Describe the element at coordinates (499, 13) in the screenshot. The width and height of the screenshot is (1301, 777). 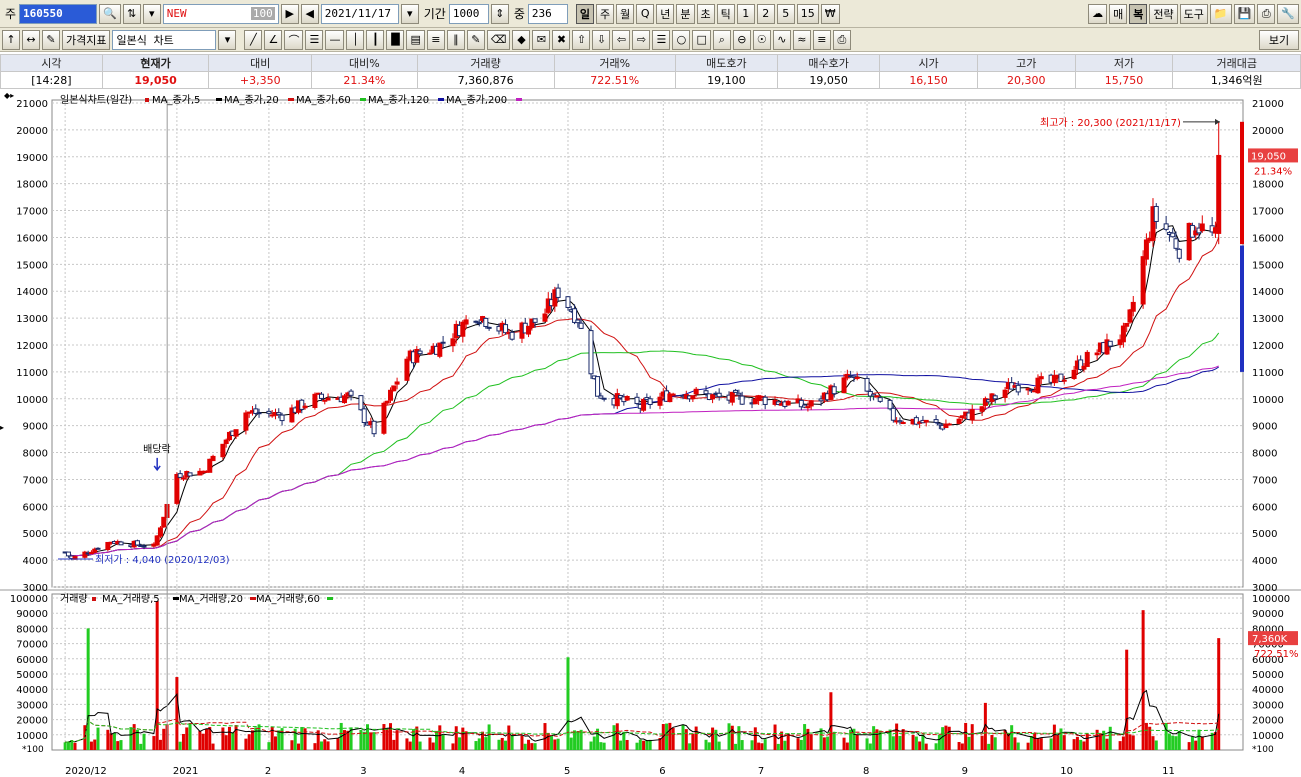
I see `spin-icon: ⇕` at that location.